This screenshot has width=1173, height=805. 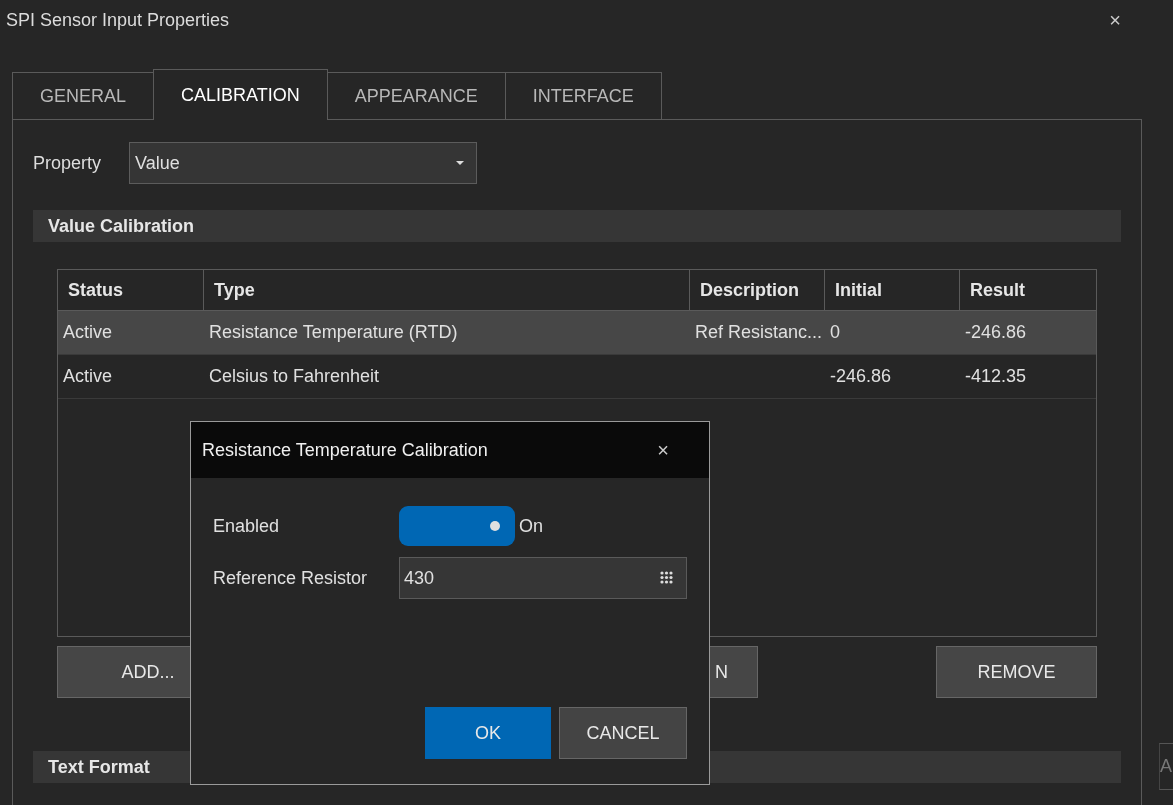 What do you see at coordinates (757, 290) in the screenshot?
I see `column-header: Description` at bounding box center [757, 290].